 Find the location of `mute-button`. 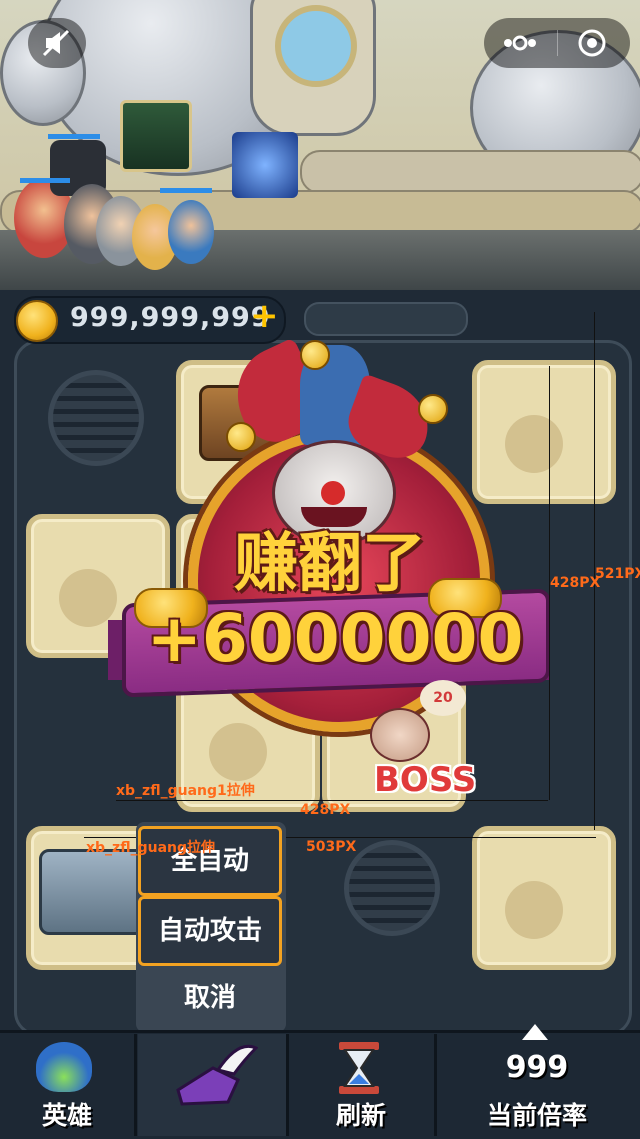

mute-button is located at coordinates (57, 43).